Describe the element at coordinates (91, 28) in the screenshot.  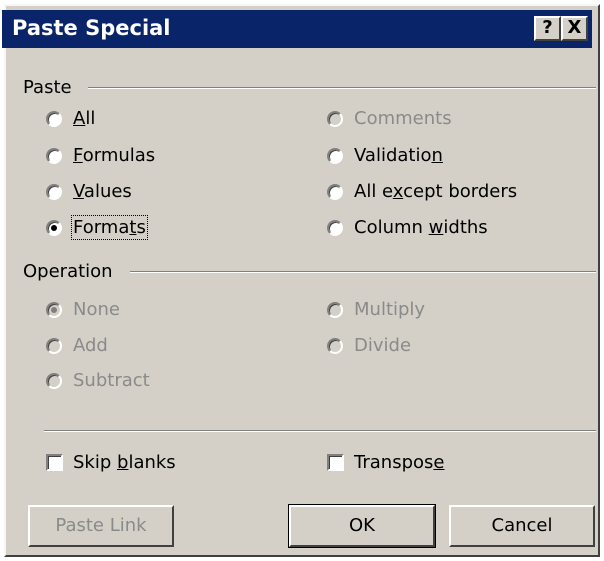
I see `window-title: Paste Special` at that location.